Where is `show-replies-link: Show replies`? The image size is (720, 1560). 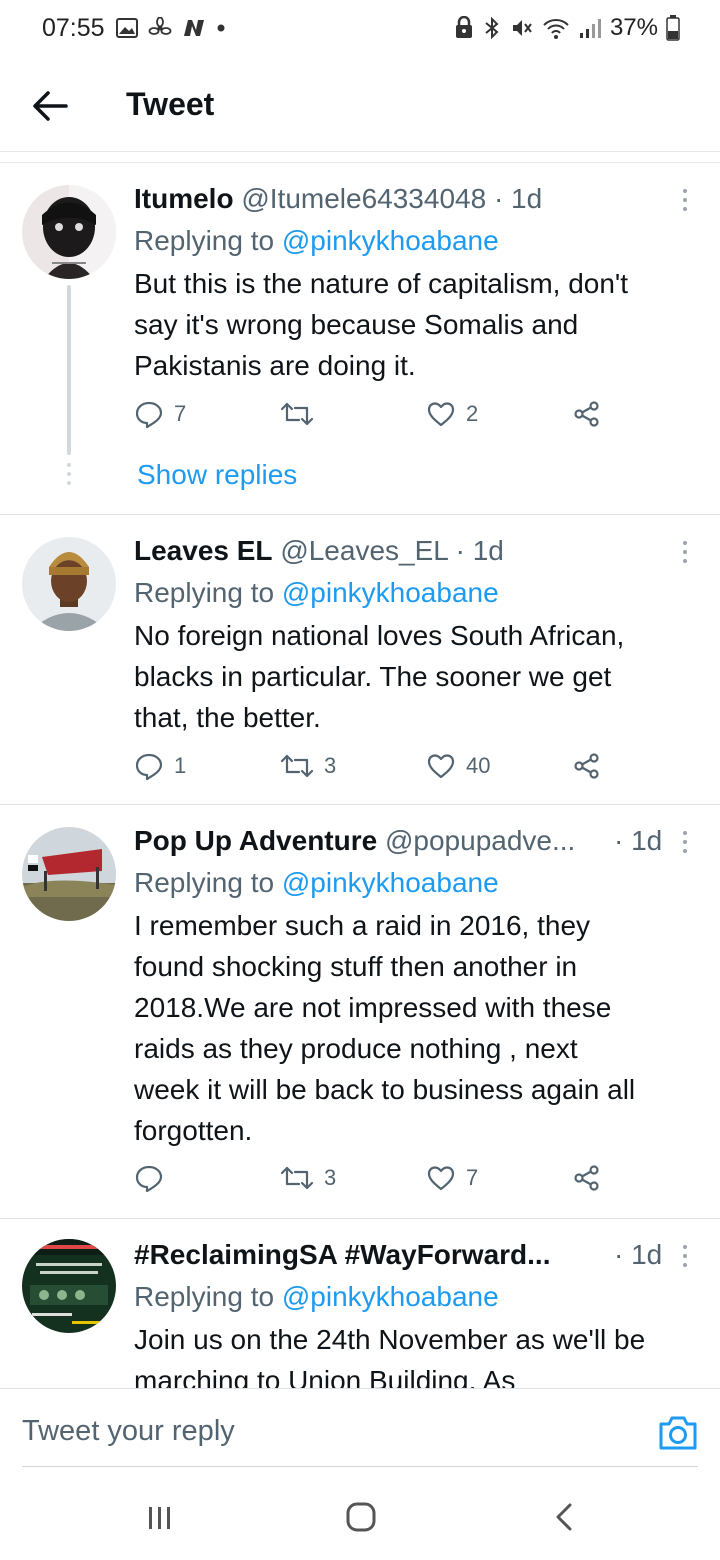
show-replies-link: Show replies is located at coordinates (217, 475).